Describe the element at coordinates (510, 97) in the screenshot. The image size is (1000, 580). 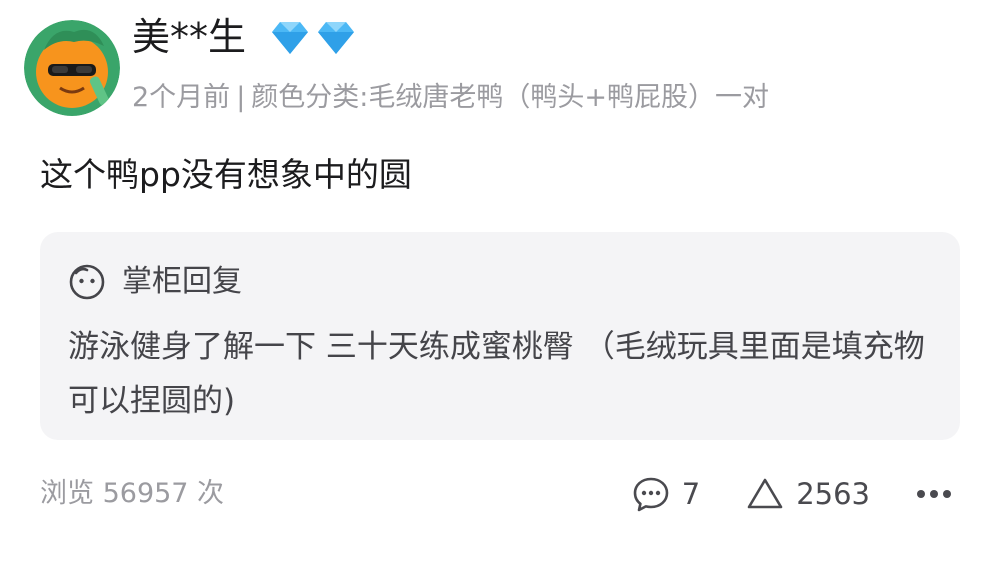
I see `product-variant: 颜色分类:毛绒唐老鸭（鸭头+鸭屁股）一对` at that location.